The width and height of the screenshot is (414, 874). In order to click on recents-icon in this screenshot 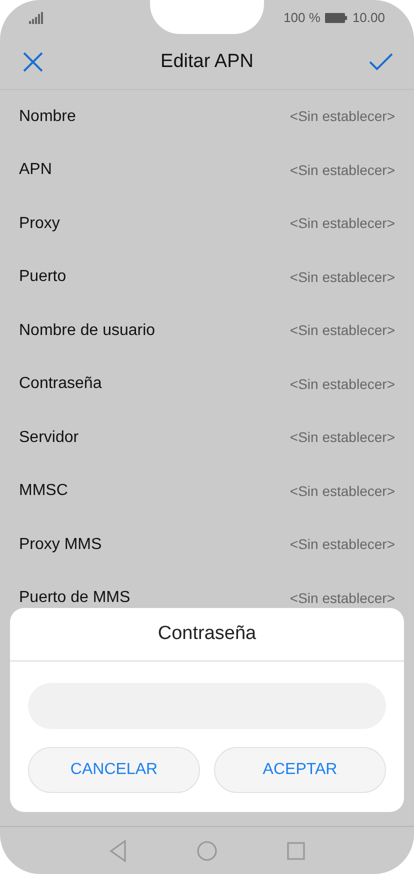, I will do `click(296, 851)`.